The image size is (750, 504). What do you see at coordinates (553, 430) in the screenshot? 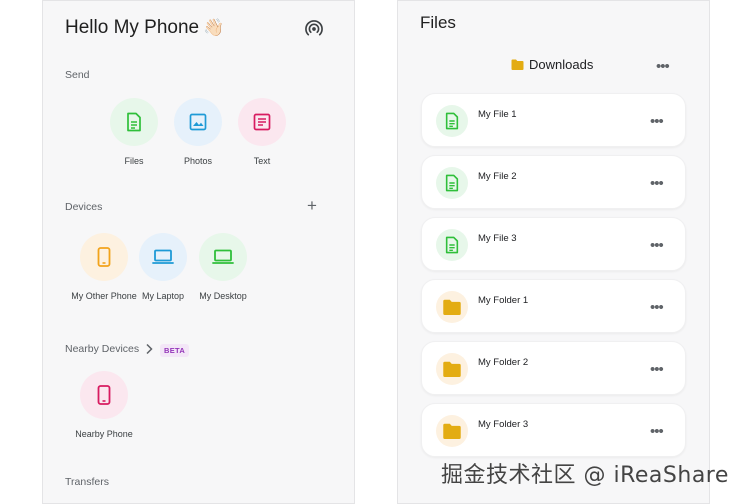
I see `folder-row: My Folder 3 •••` at bounding box center [553, 430].